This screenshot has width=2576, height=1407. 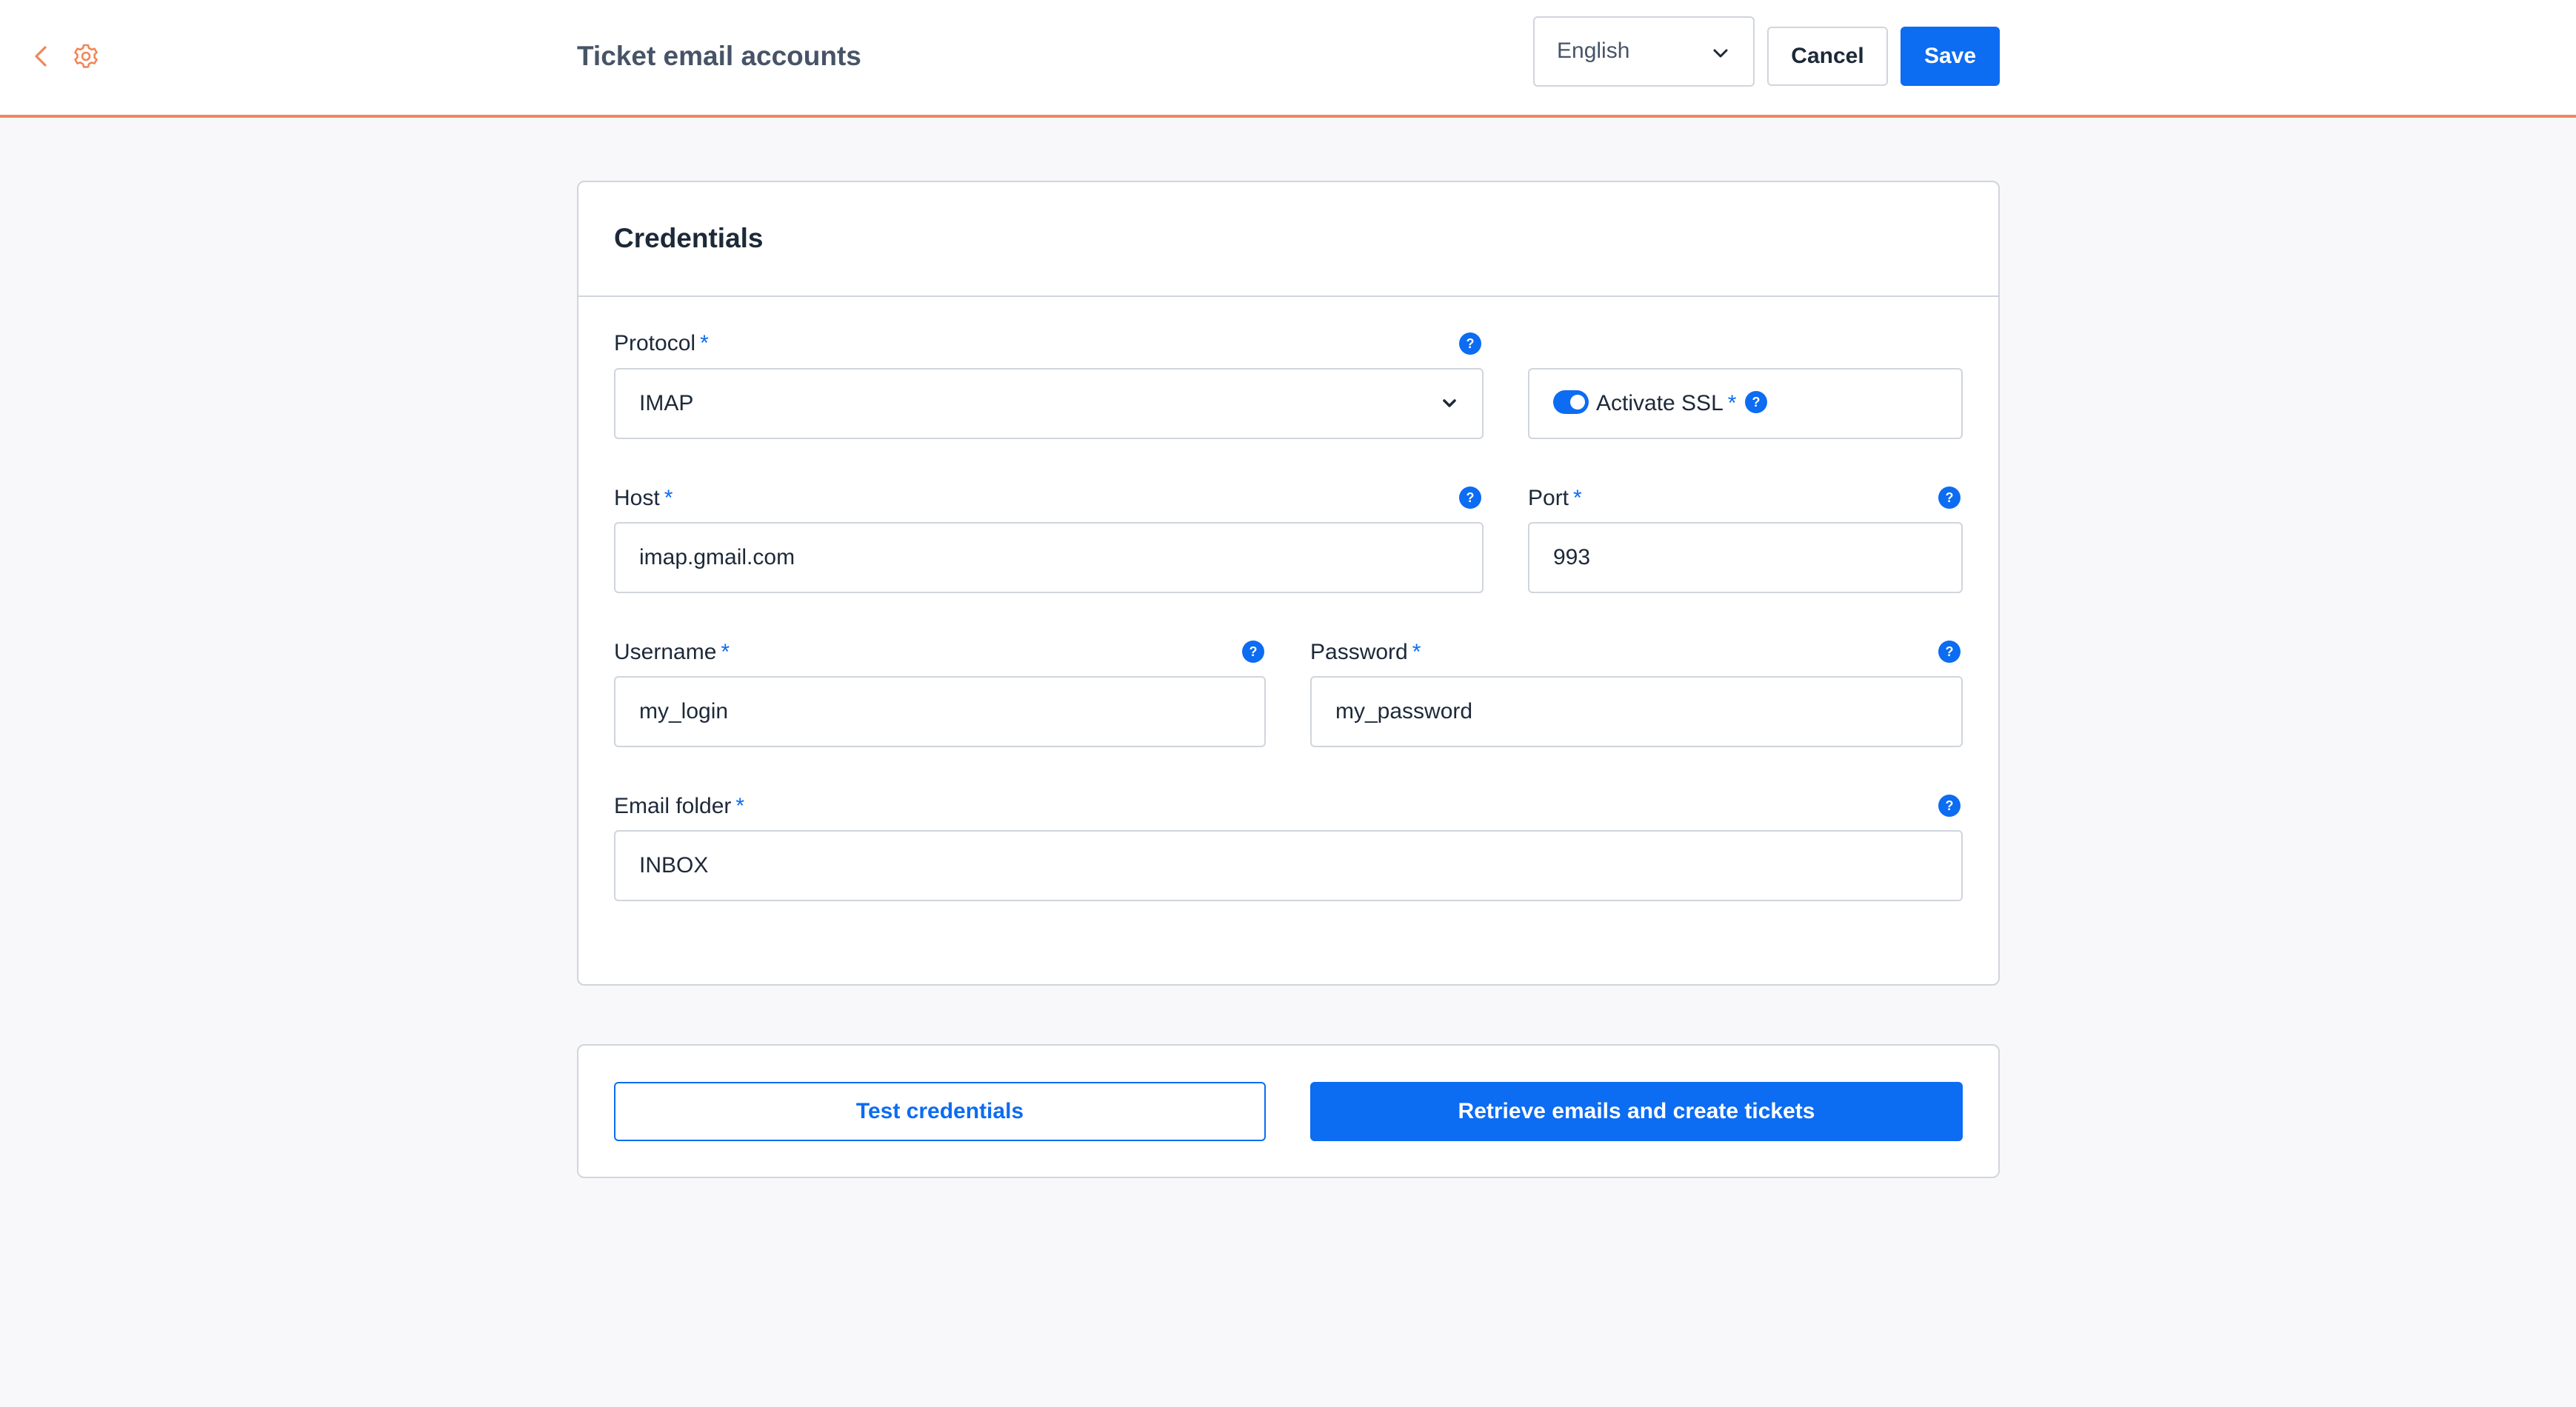 I want to click on password-label-text: Password, so click(x=1359, y=652).